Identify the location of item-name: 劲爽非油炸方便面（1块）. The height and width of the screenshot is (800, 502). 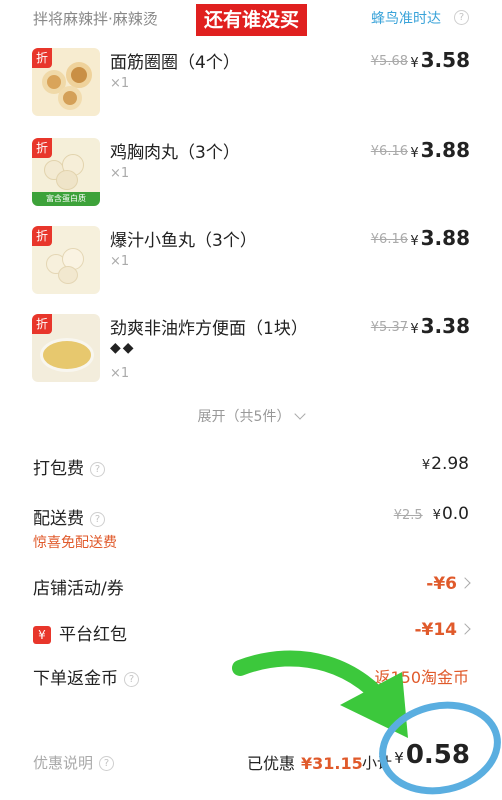
(209, 329).